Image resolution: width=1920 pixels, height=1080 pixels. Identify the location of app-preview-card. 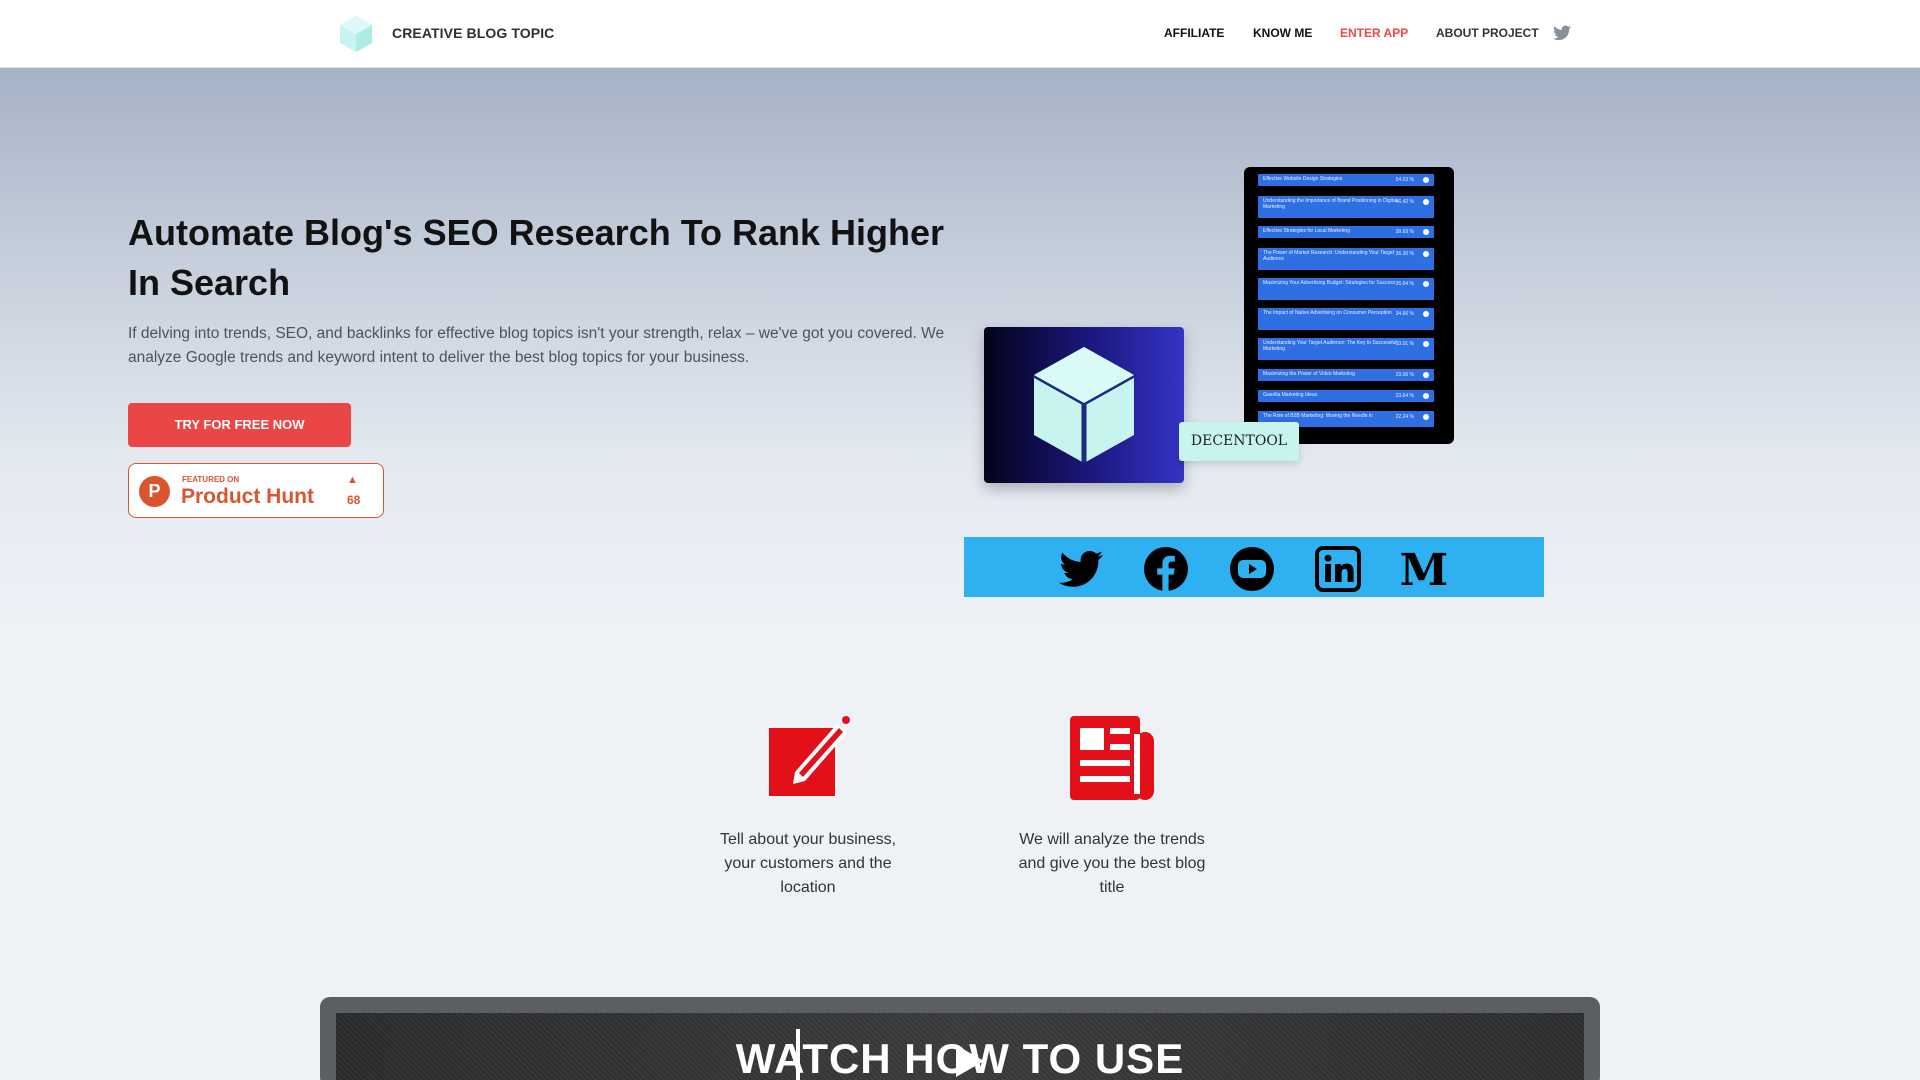
(1084, 405).